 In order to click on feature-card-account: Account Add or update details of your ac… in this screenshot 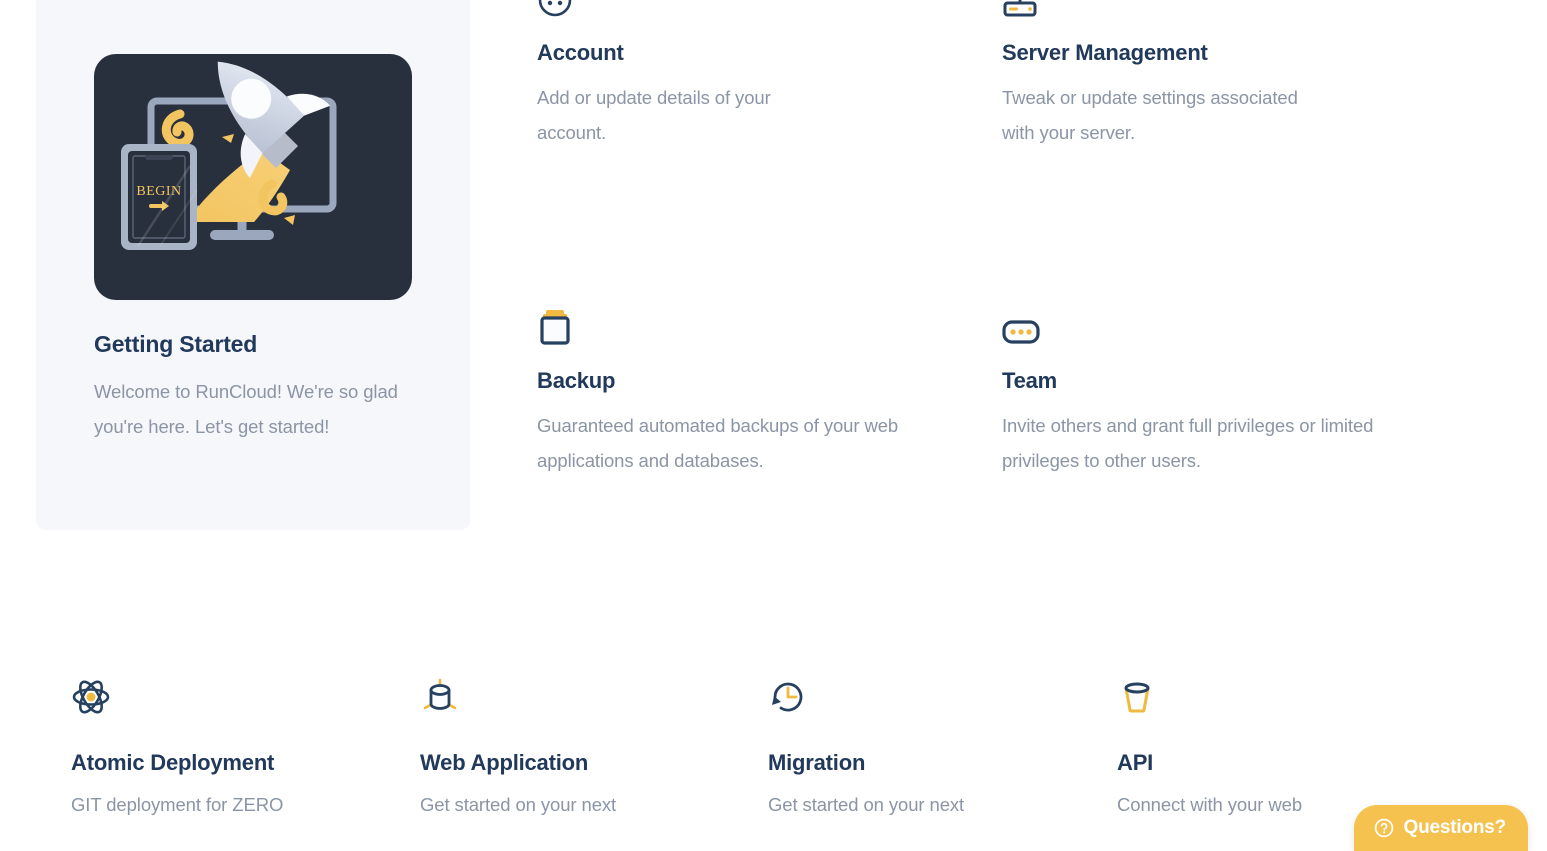, I will do `click(737, 75)`.